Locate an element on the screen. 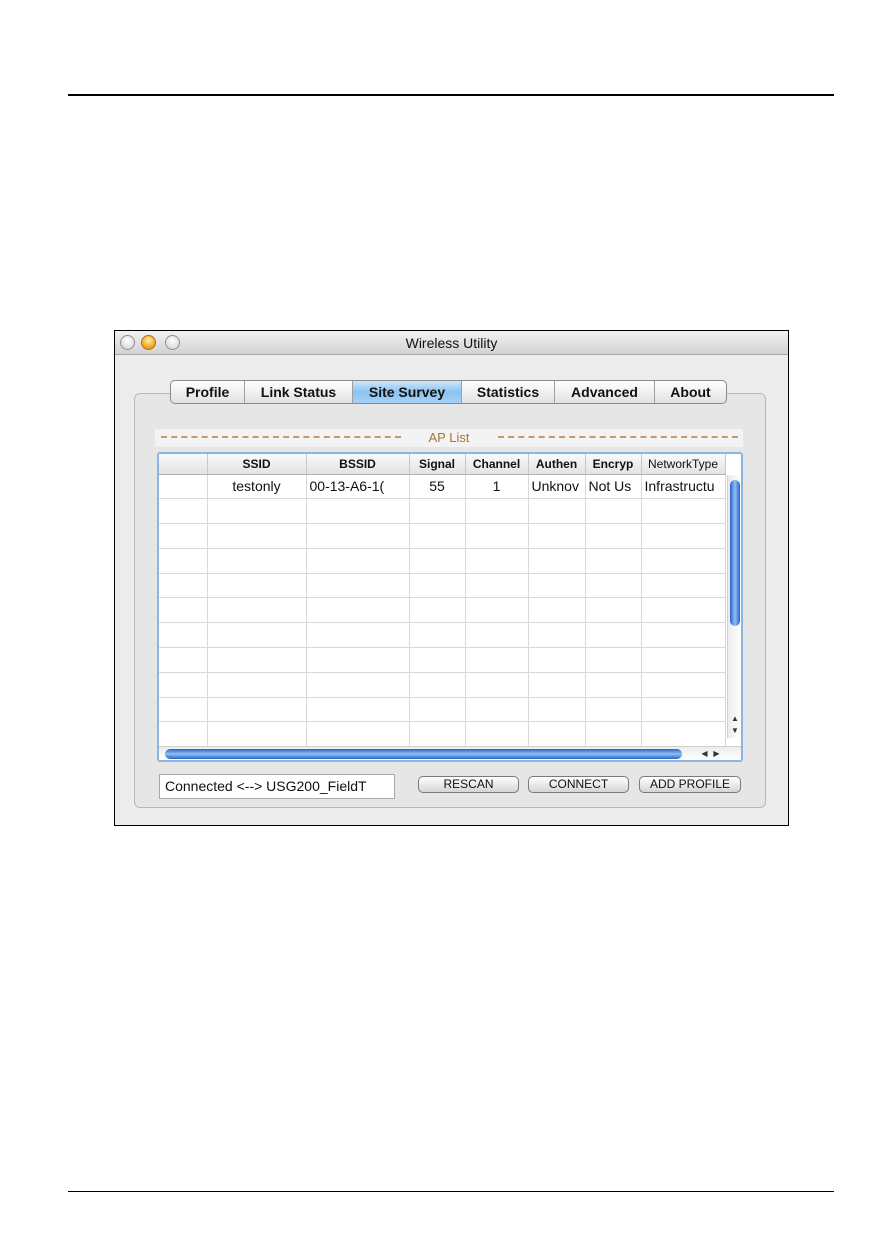 The image size is (894, 1260). column-header-bssid: BSSID is located at coordinates (358, 464).